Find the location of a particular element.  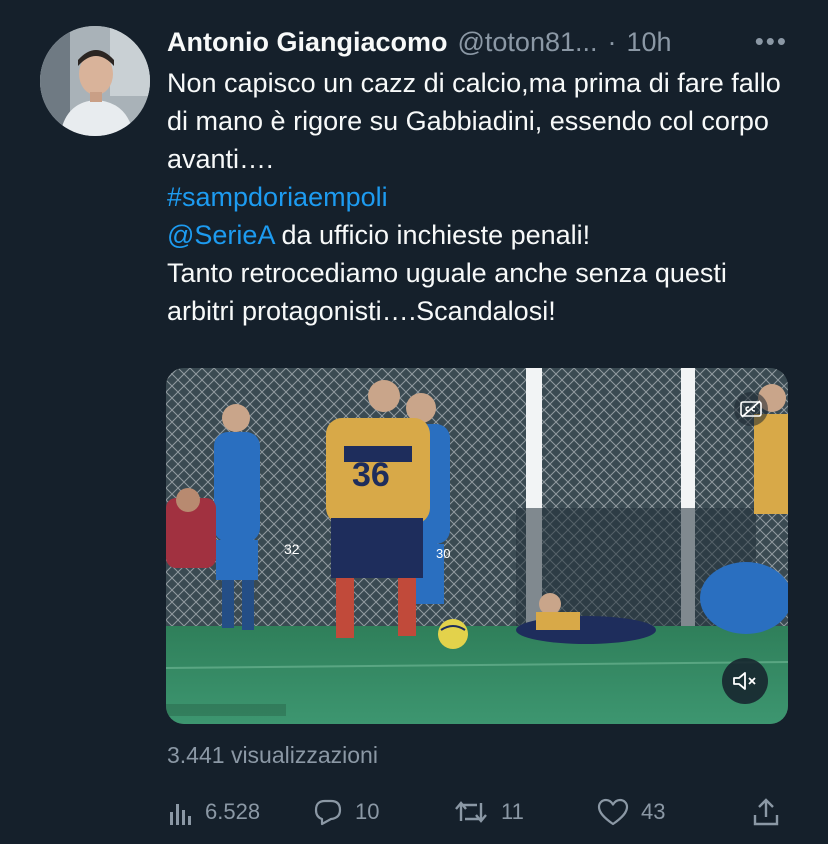

view-count: 3.441 visualizzazioni is located at coordinates (272, 755).